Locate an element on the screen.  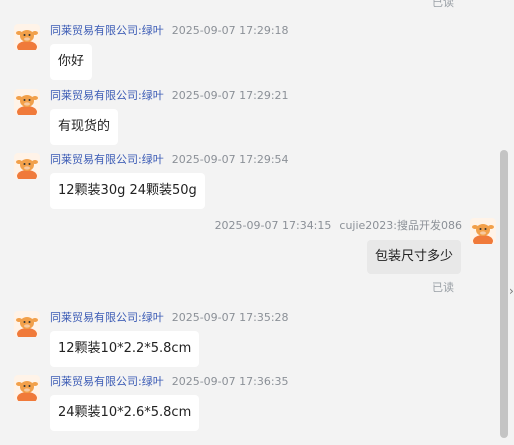
message-meta: 同莱贸易有限公司:绿叶 2025-09-07 17:29:18 is located at coordinates (169, 31).